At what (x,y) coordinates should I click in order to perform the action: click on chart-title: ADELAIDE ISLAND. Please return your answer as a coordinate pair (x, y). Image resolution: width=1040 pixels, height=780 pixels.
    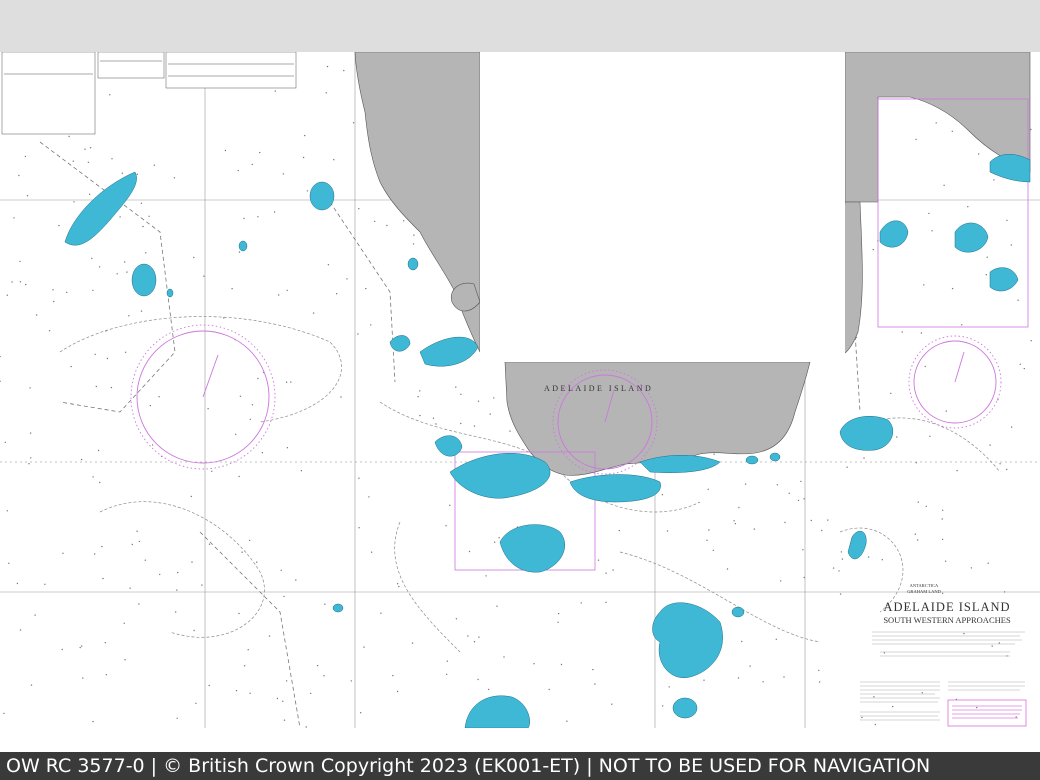
    Looking at the image, I should click on (946, 607).